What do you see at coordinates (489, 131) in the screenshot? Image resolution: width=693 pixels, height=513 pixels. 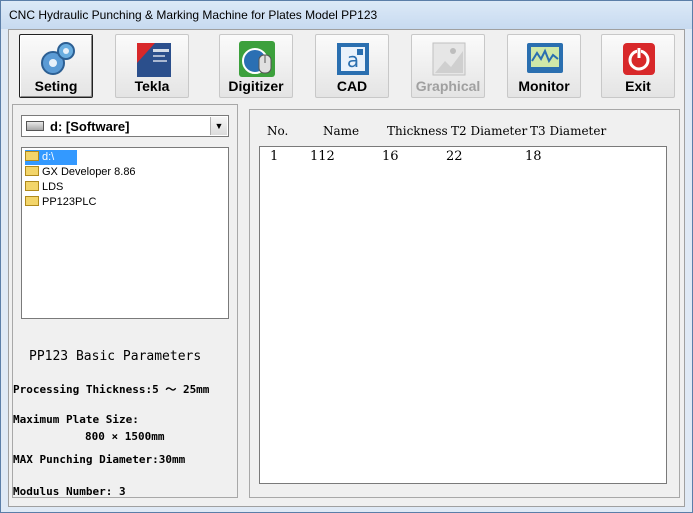 I see `col-header-t2-diameter: T2 Diameter` at bounding box center [489, 131].